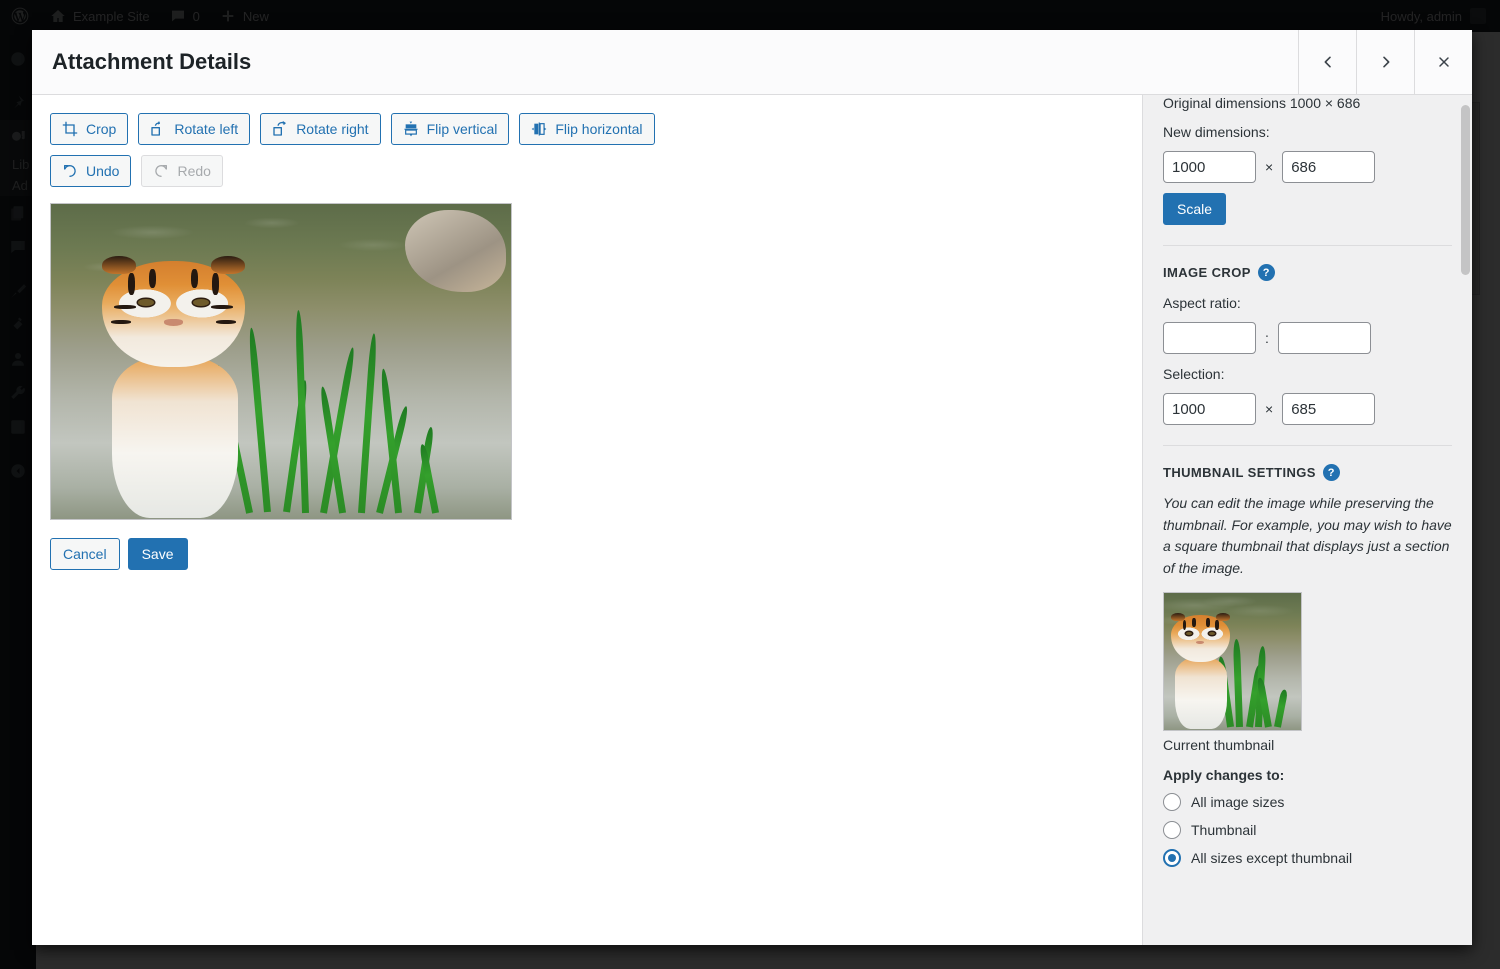 This screenshot has height=969, width=1500. What do you see at coordinates (1216, 132) in the screenshot?
I see `new-dimensions-label: New dimensions:` at bounding box center [1216, 132].